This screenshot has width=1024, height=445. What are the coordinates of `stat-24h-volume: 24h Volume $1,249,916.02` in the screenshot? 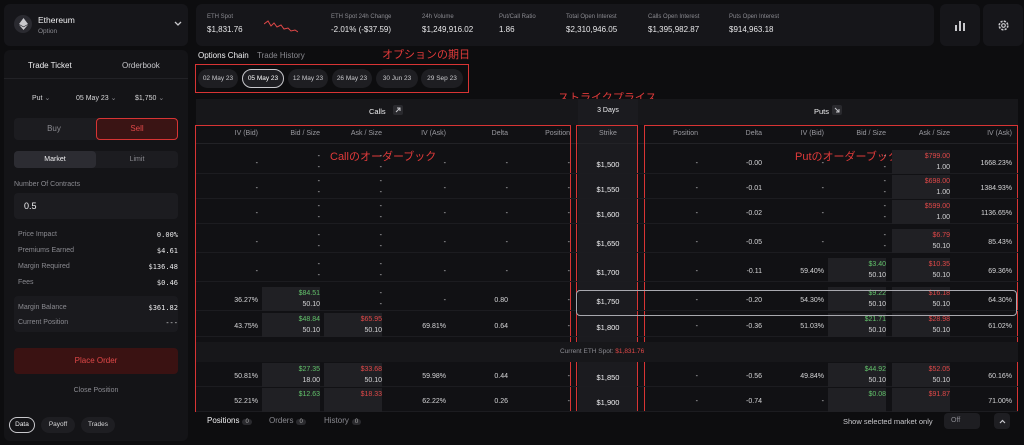 It's located at (448, 24).